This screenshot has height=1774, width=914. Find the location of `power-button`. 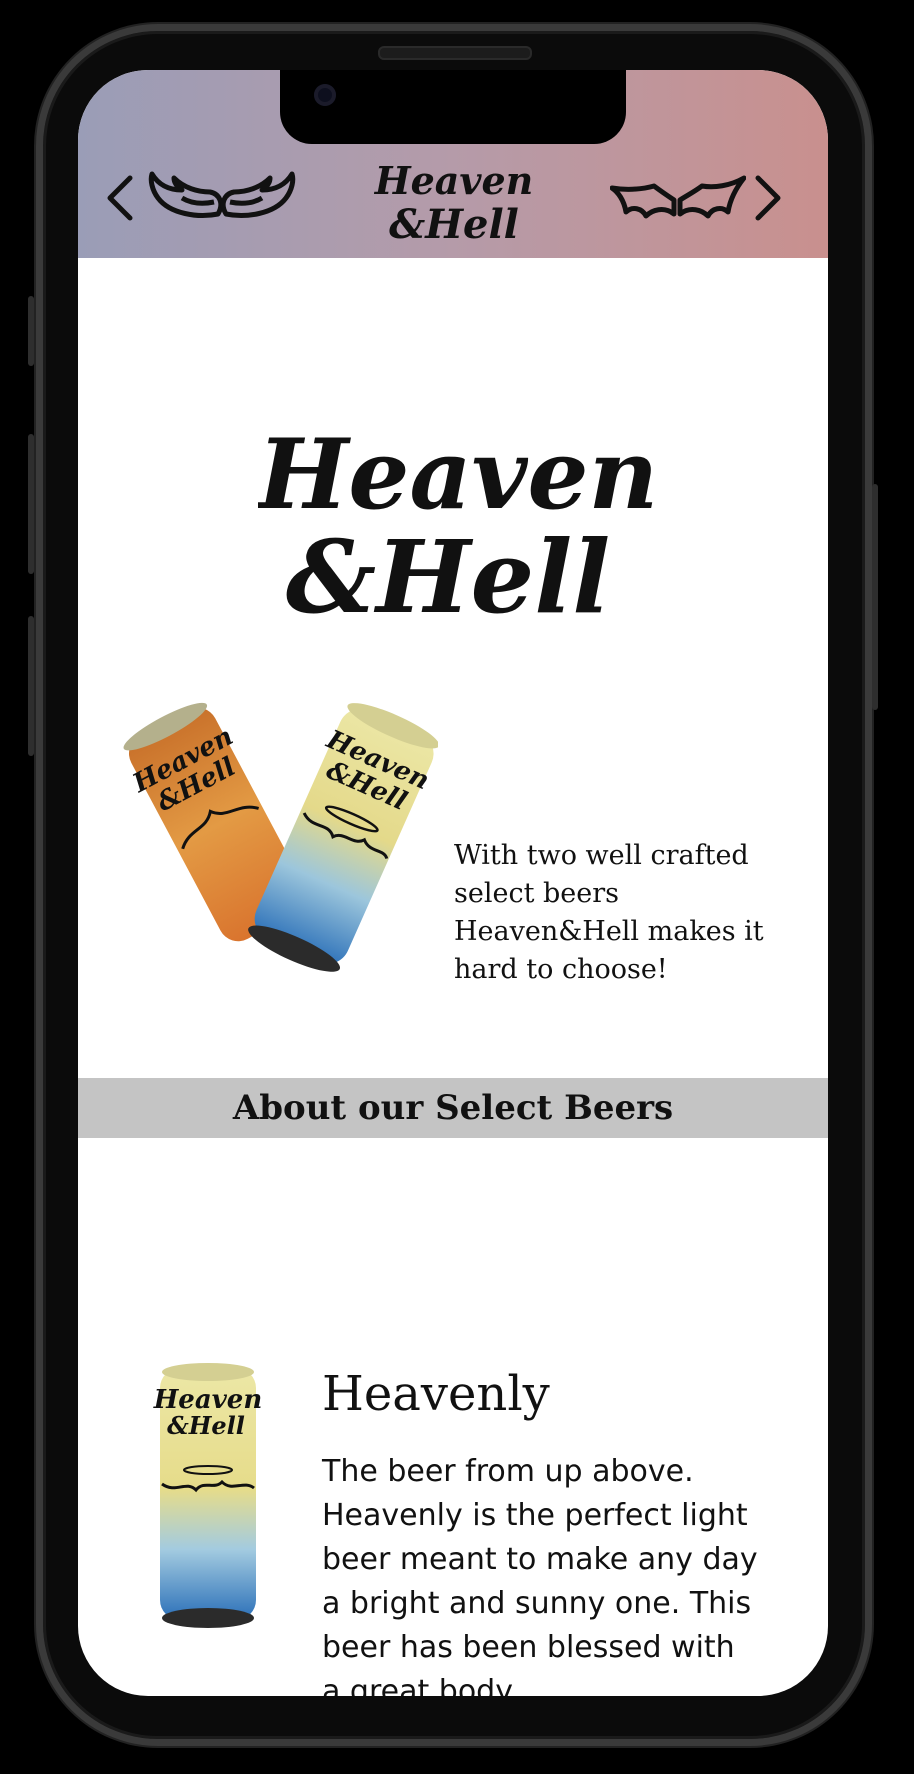

power-button is located at coordinates (875, 597).